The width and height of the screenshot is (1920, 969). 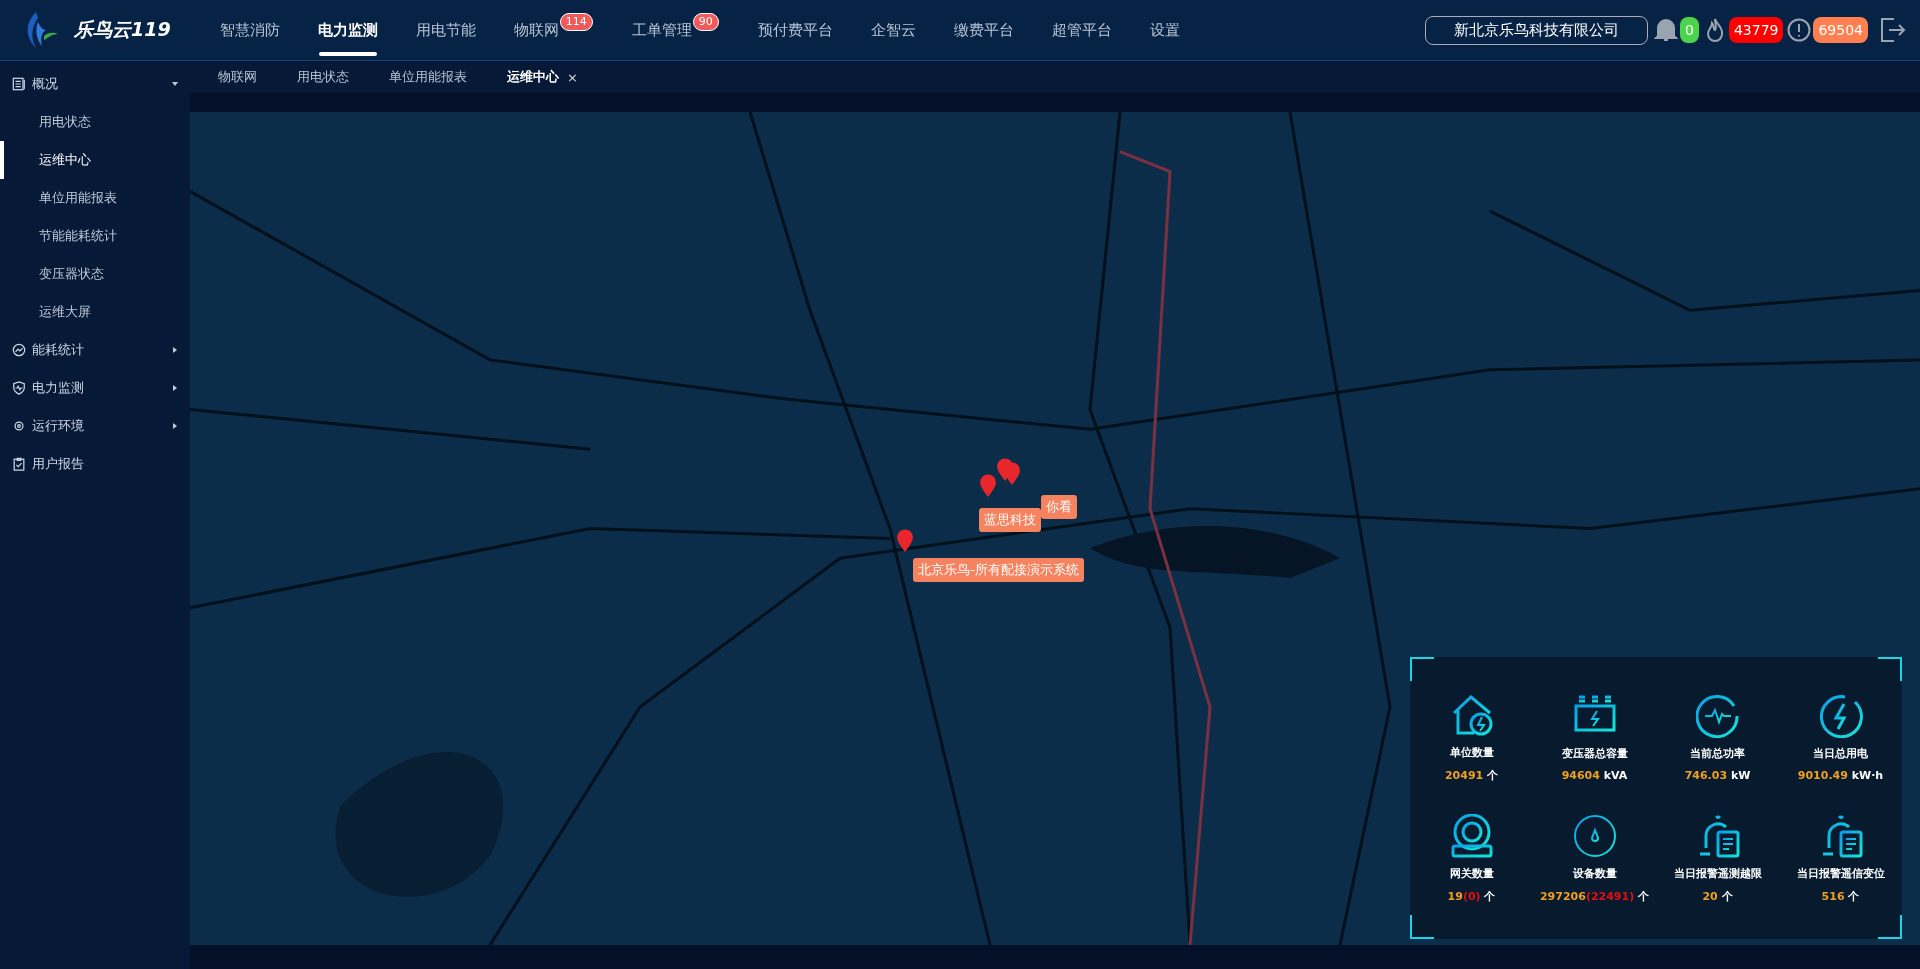 I want to click on stat-label: 当日报警遥测越限, so click(x=1717, y=873).